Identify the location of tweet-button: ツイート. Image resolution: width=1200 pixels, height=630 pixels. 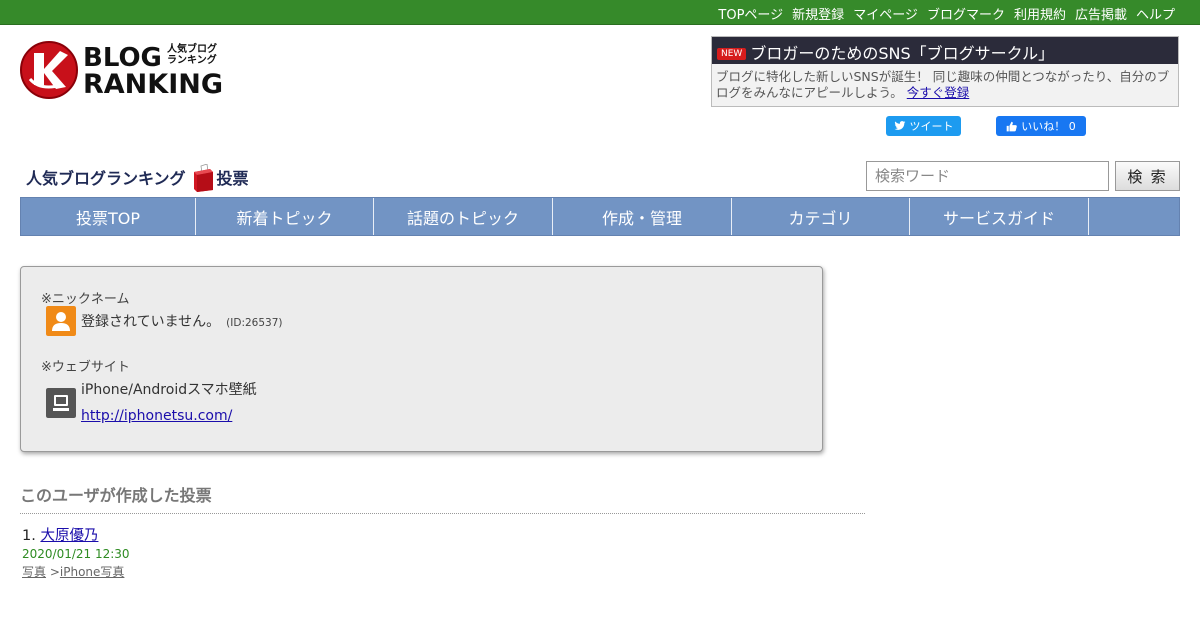
(923, 126).